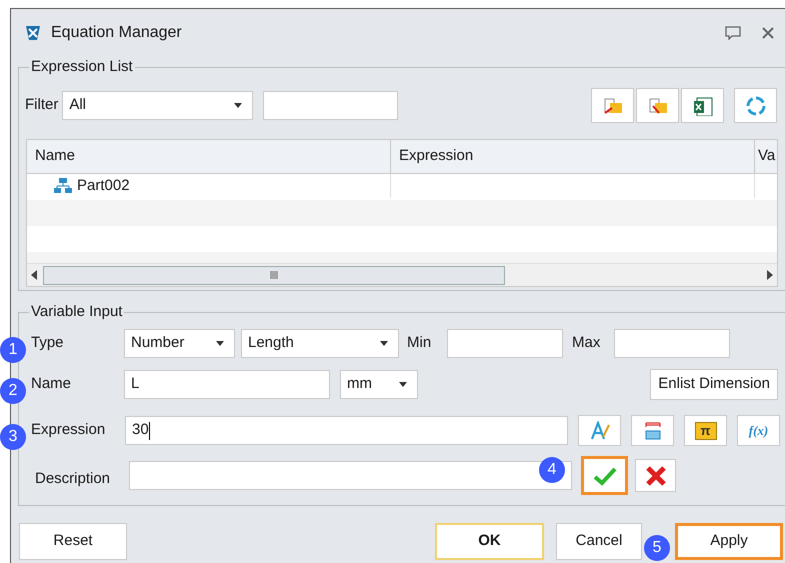 This screenshot has width=785, height=563. I want to click on group-title: Expression List, so click(82, 67).